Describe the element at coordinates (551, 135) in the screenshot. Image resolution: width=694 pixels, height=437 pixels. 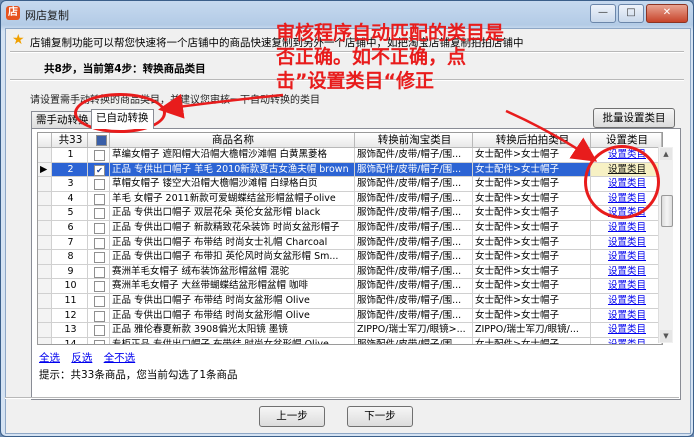
I see `arrow-to-column` at that location.